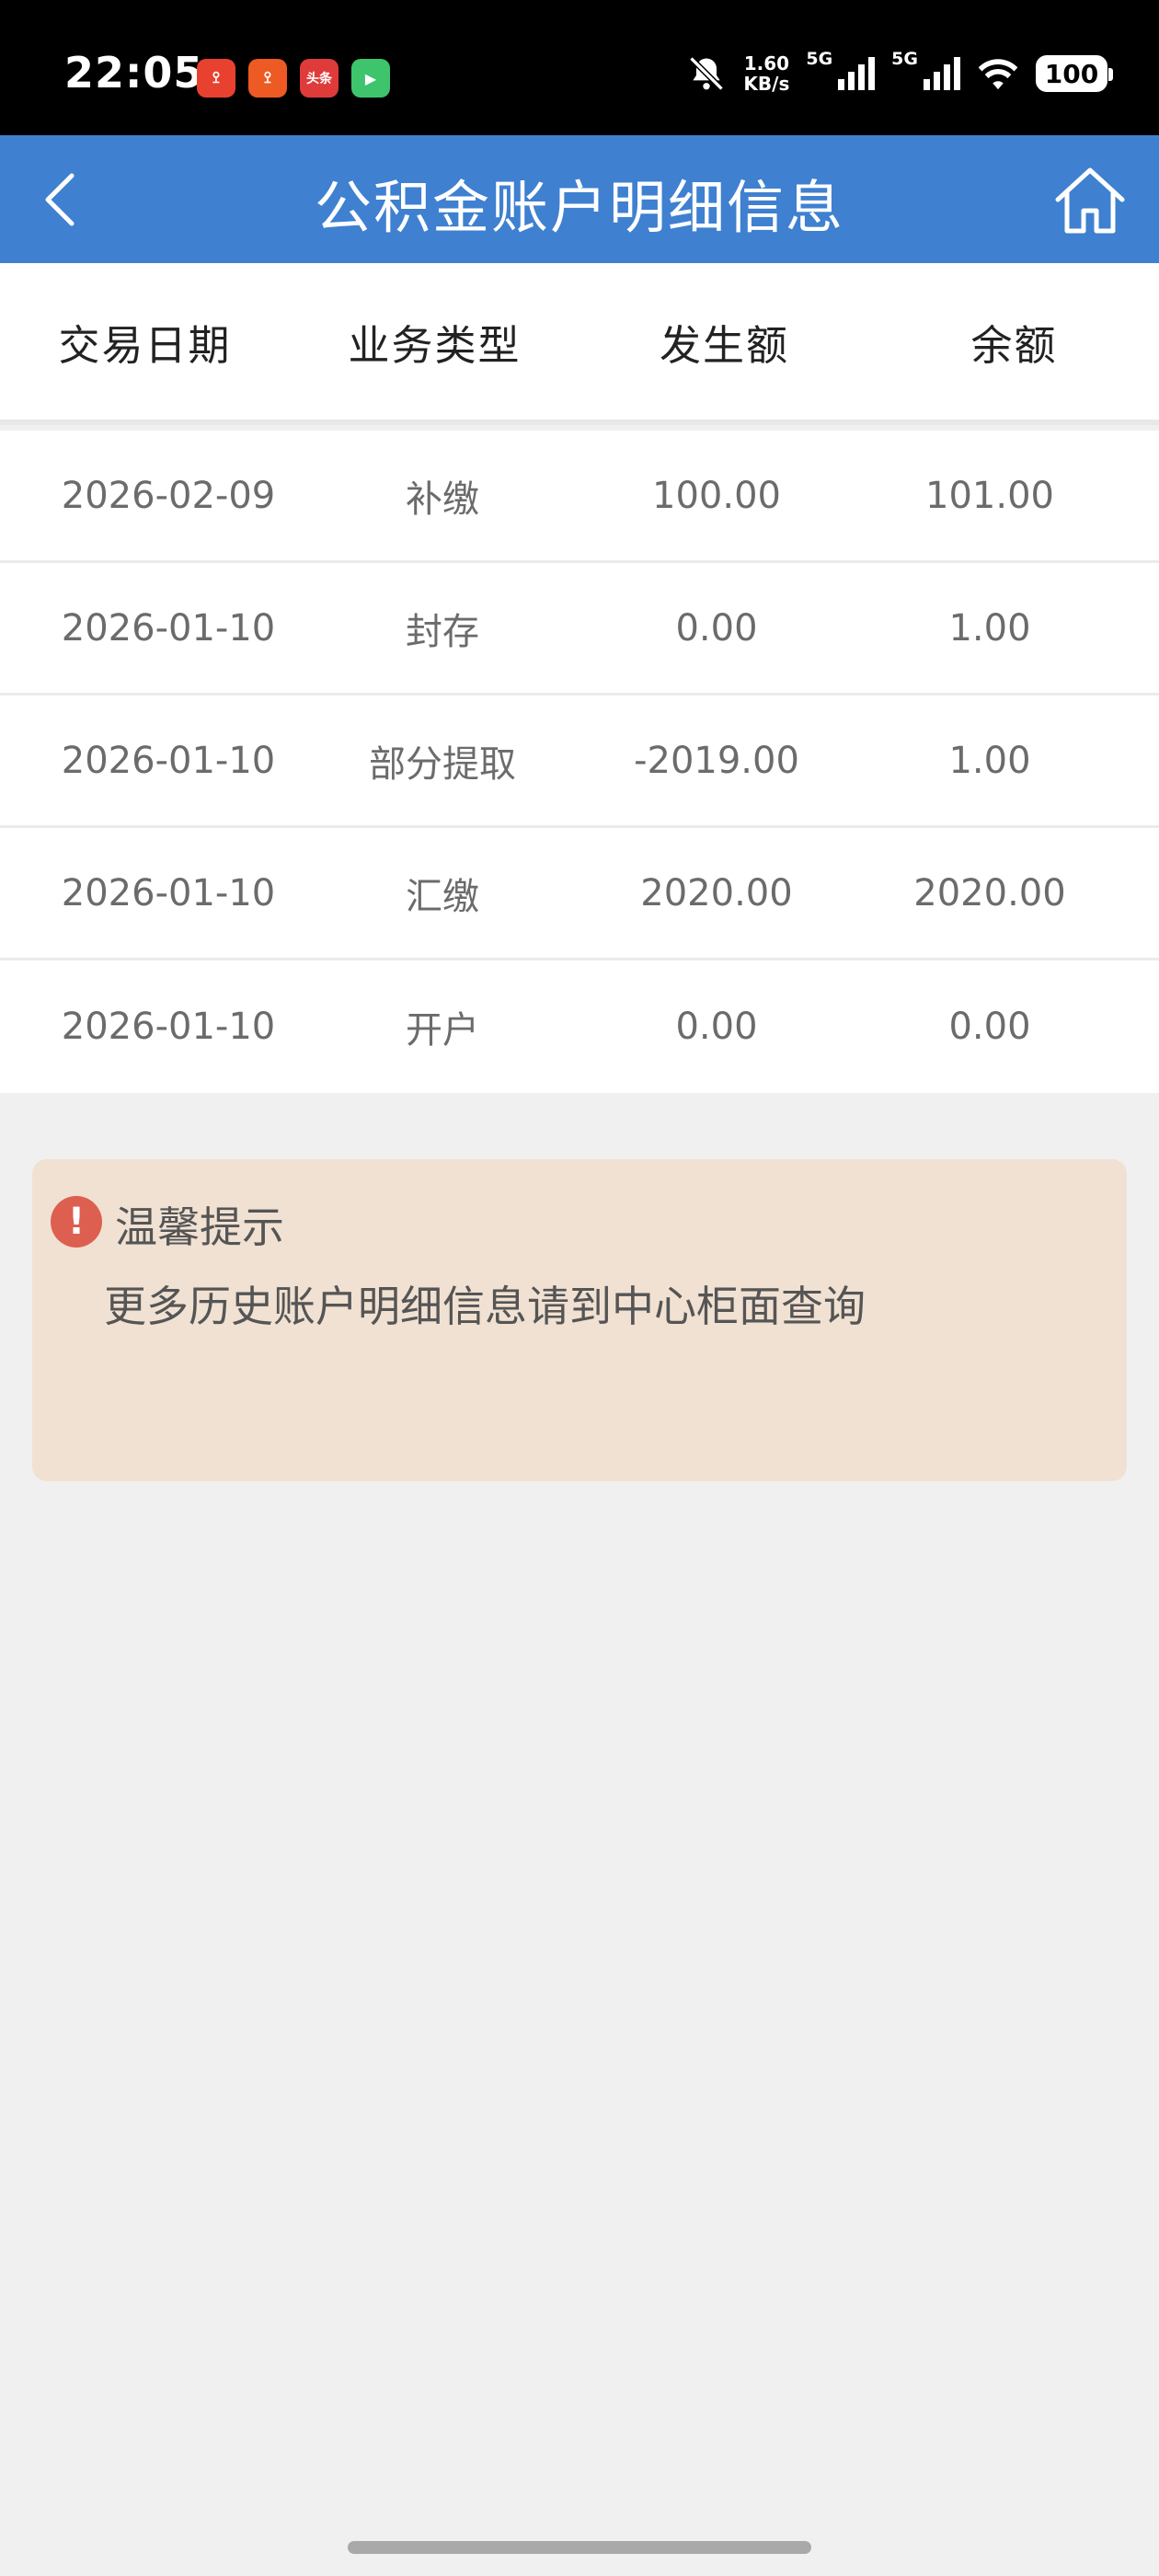 The width and height of the screenshot is (1159, 2576). I want to click on battery-icon: 100, so click(1074, 73).